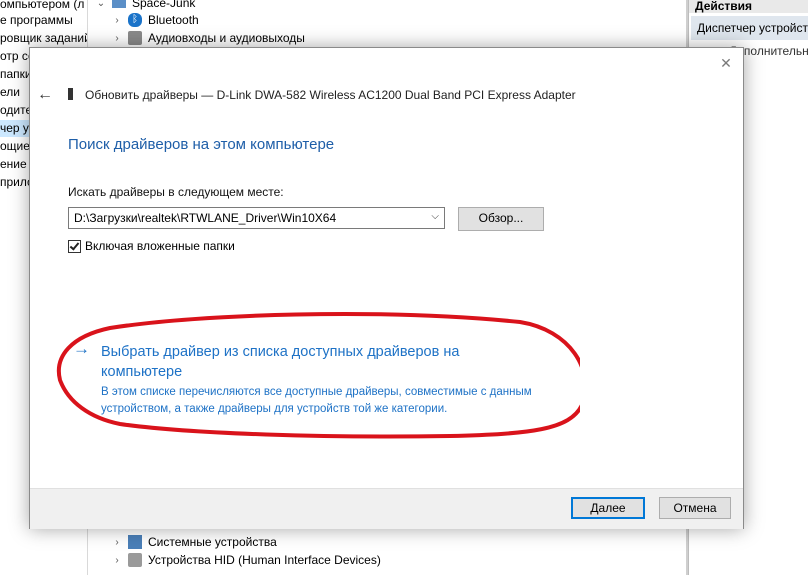 This screenshot has height=575, width=808. What do you see at coordinates (10, 92) in the screenshot?
I see `left-pane-item: ели` at bounding box center [10, 92].